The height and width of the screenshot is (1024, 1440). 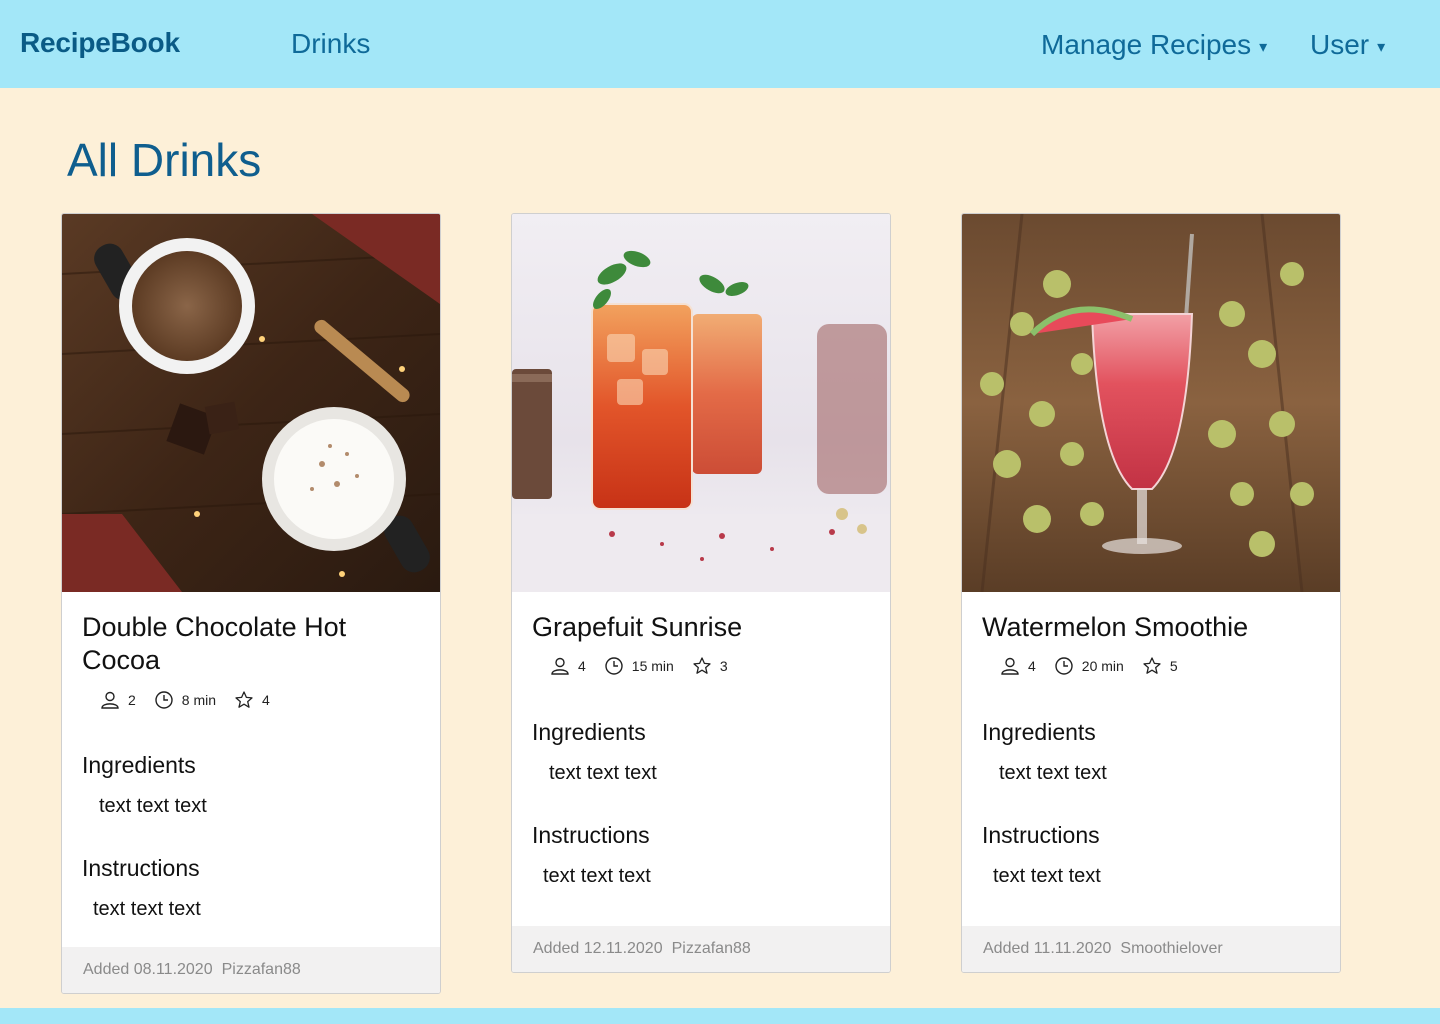 What do you see at coordinates (266, 700) in the screenshot?
I see `rating-value: 4` at bounding box center [266, 700].